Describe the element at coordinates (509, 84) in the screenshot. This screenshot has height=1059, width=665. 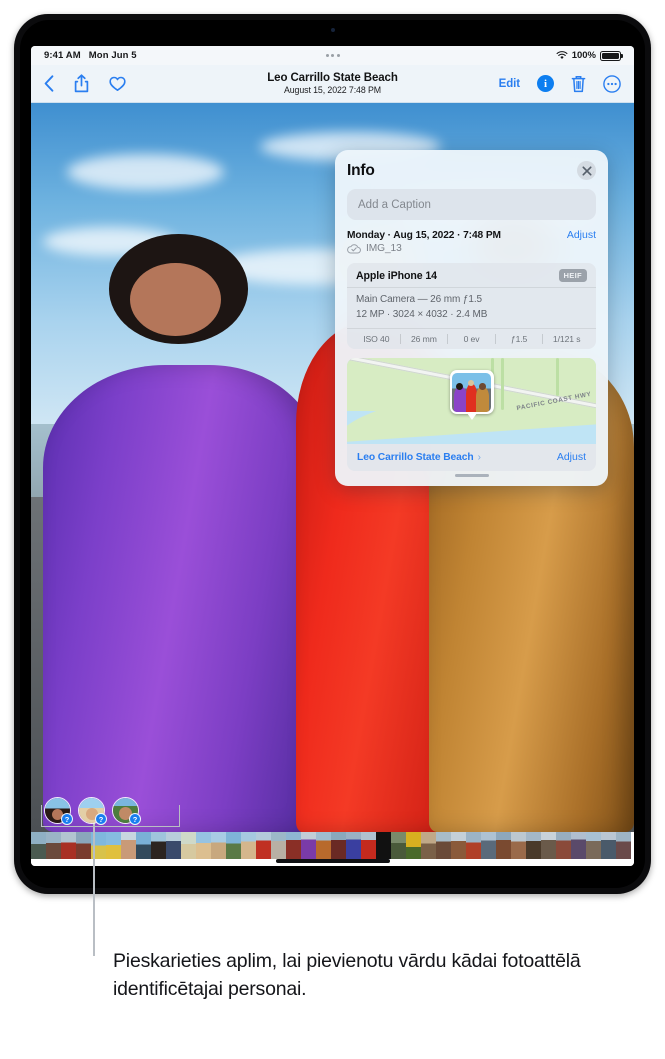
I see `edit-button: Edit` at that location.